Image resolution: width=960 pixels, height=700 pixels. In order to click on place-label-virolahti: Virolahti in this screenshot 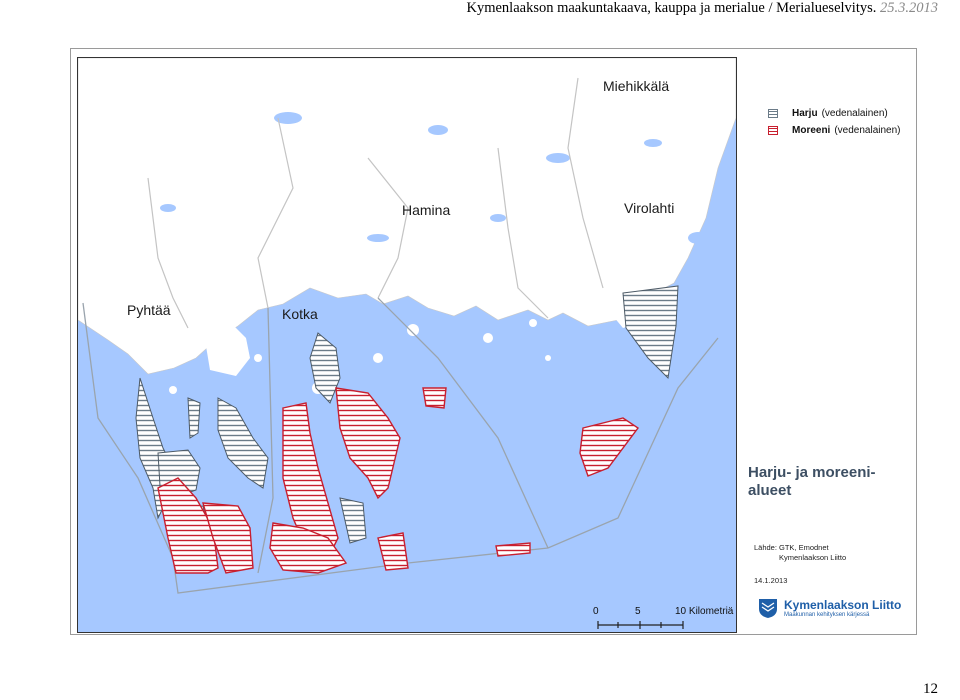, I will do `click(649, 208)`.